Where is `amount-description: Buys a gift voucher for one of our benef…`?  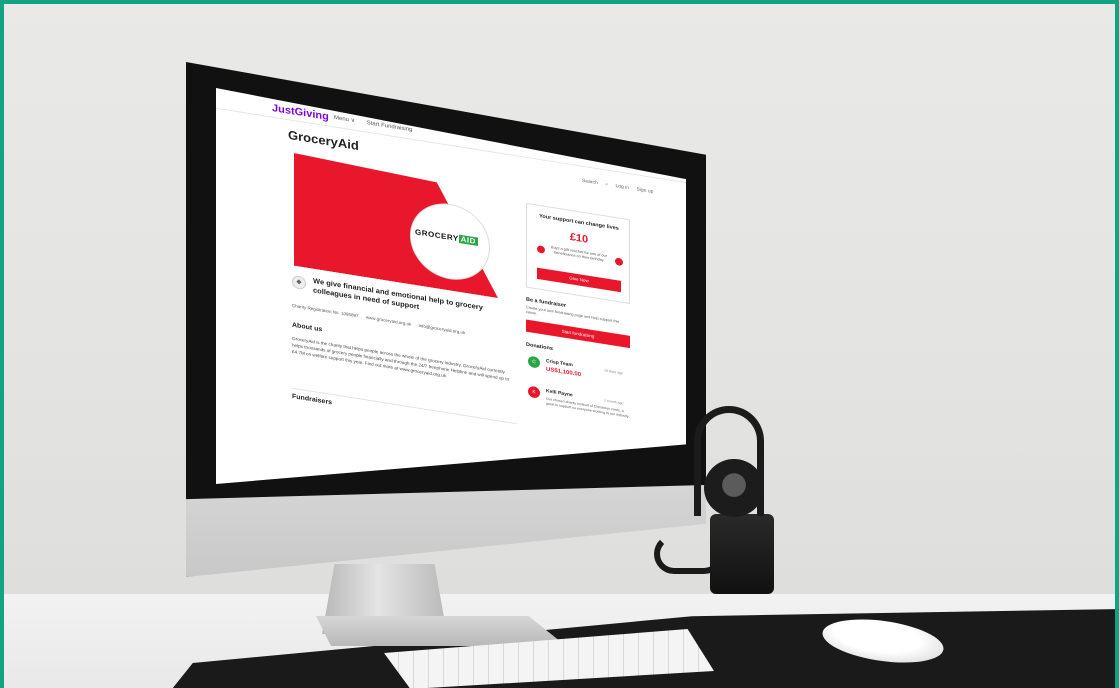 amount-description: Buys a gift voucher for one of our benef… is located at coordinates (579, 254).